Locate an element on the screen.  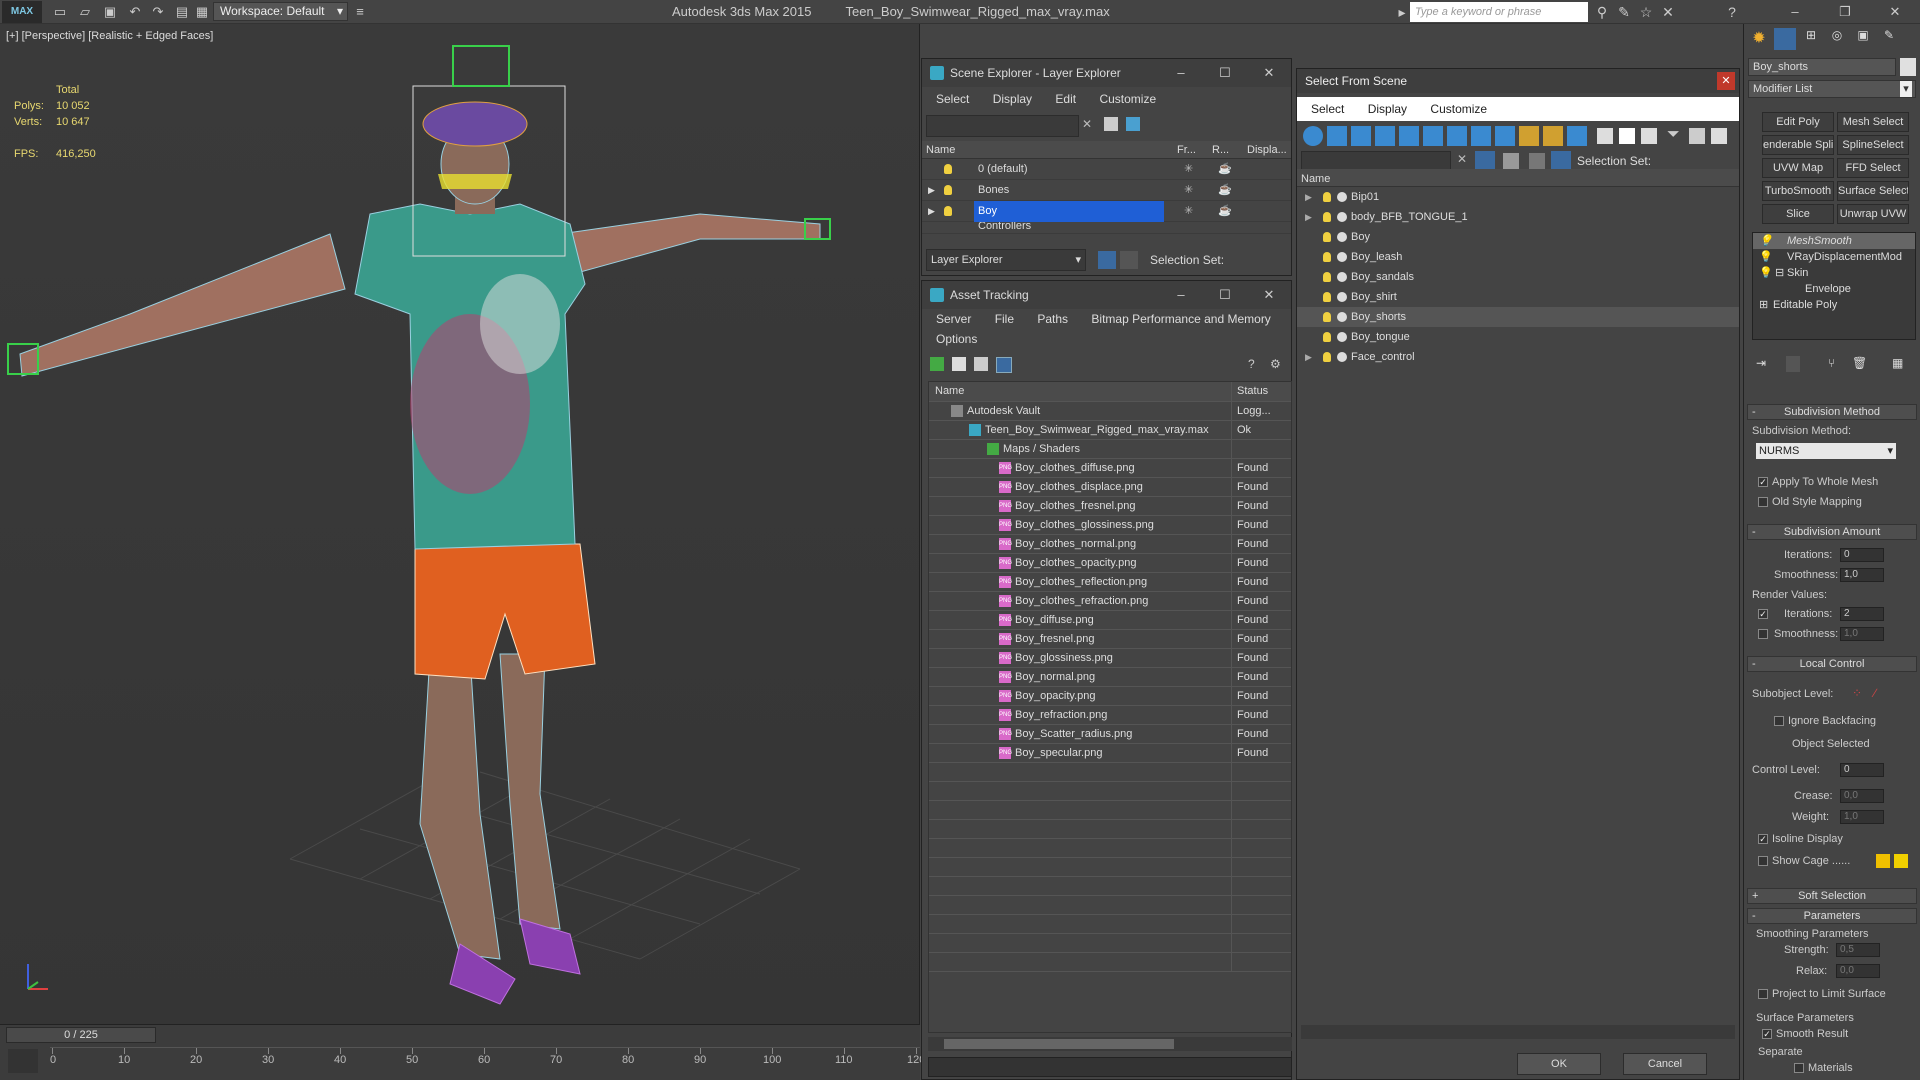
asset-row: PNG Boy_normal.png Found is located at coordinates (1110, 677).